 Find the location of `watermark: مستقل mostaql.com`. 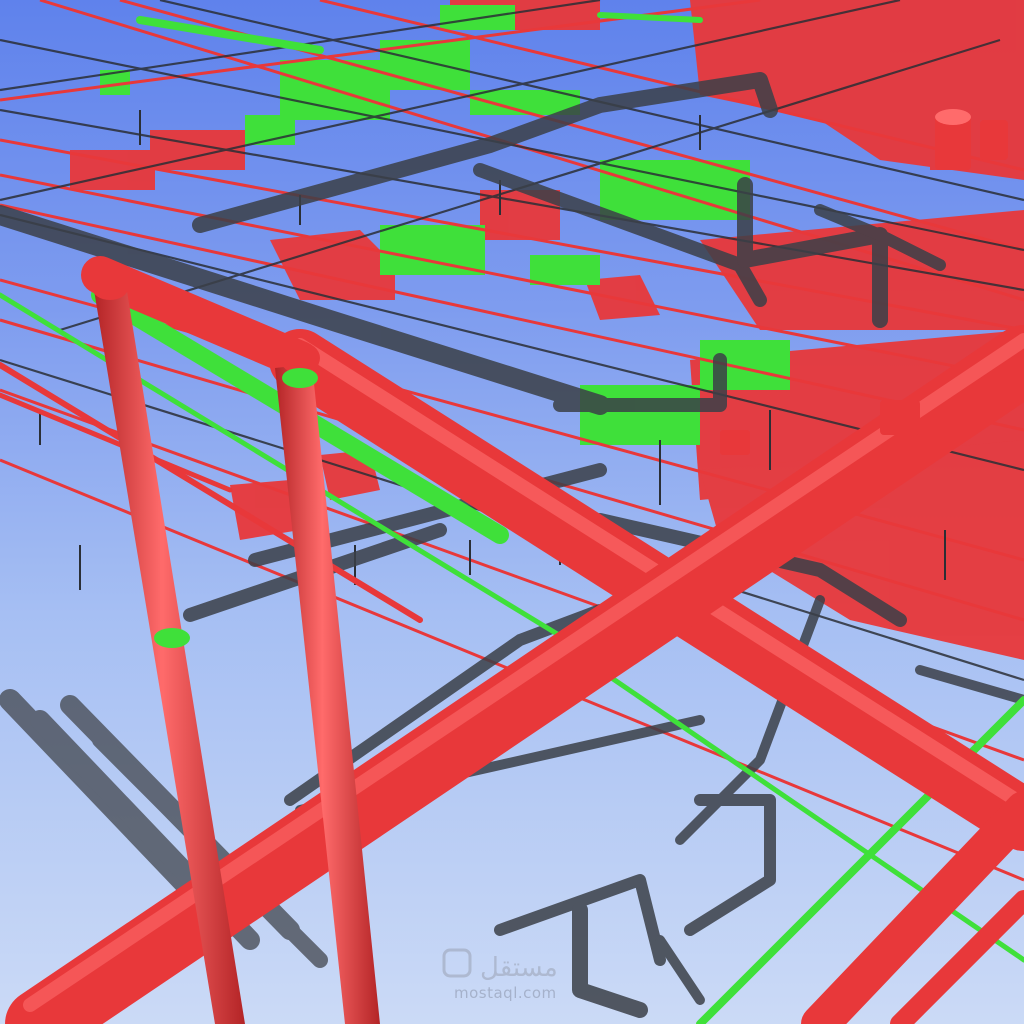

watermark: مستقل mostaql.com is located at coordinates (540, 979).